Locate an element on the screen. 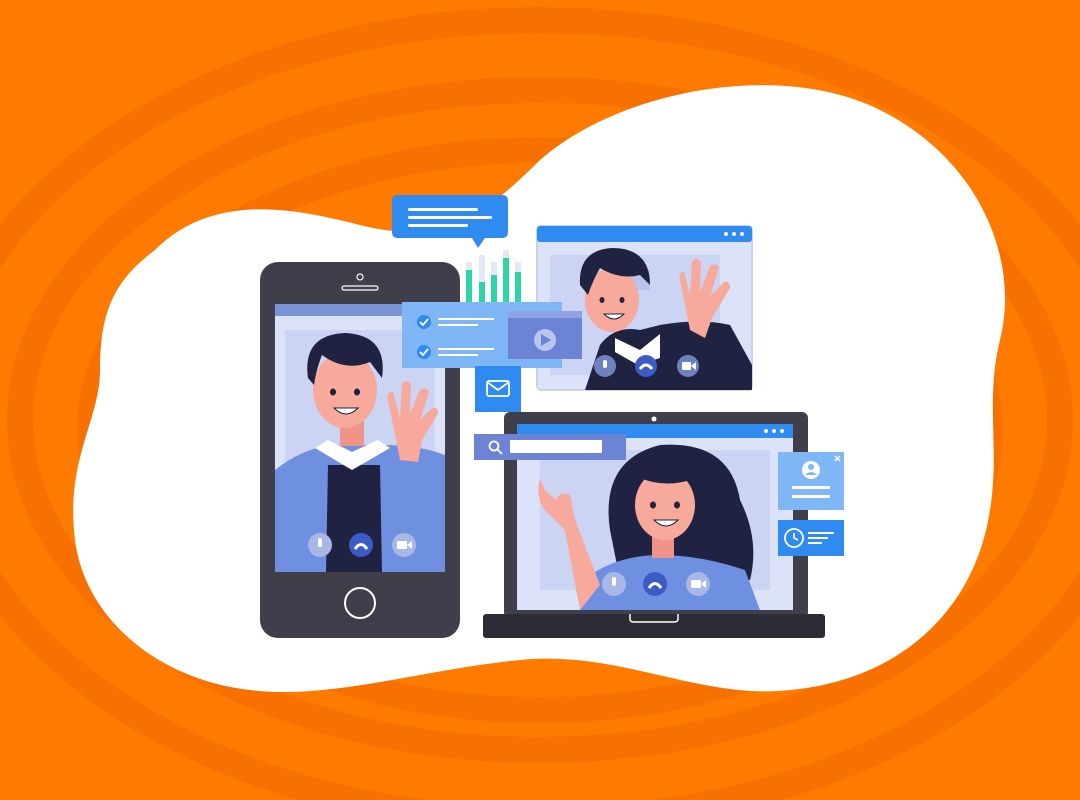  mail-icon is located at coordinates (498, 389).